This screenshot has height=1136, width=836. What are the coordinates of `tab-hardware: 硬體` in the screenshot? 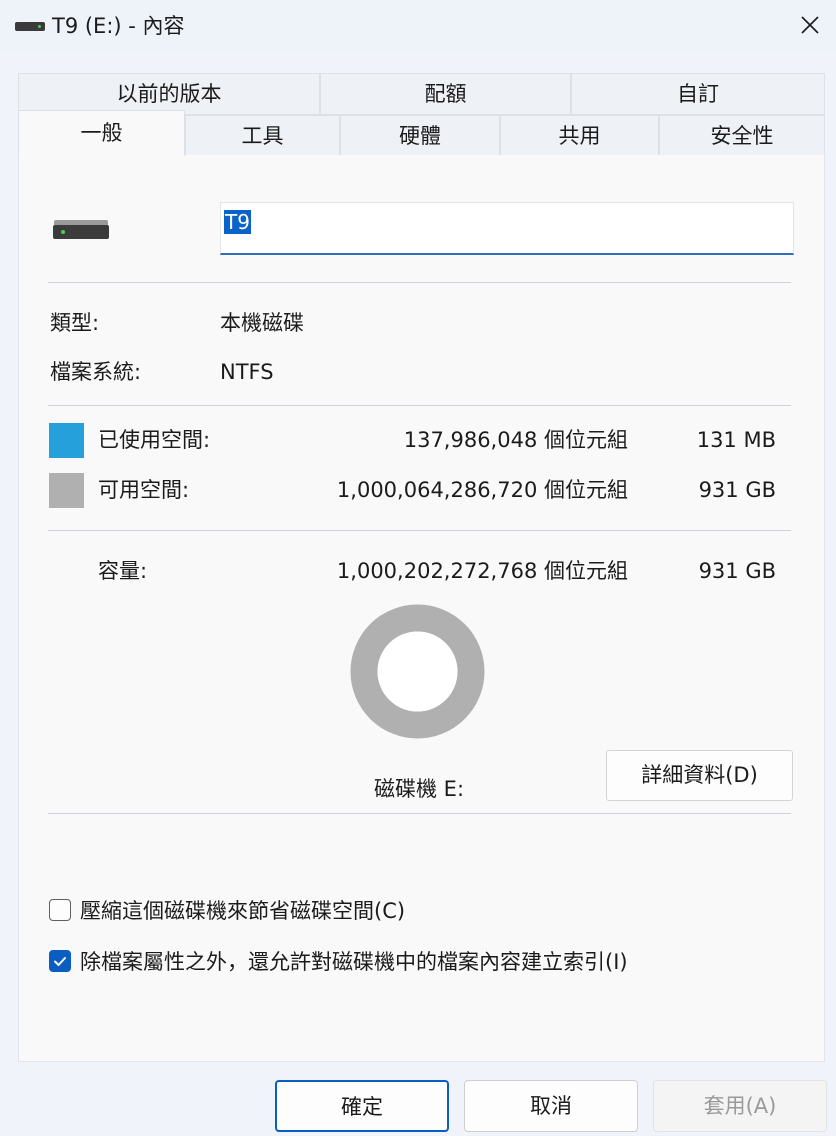 It's located at (420, 135).